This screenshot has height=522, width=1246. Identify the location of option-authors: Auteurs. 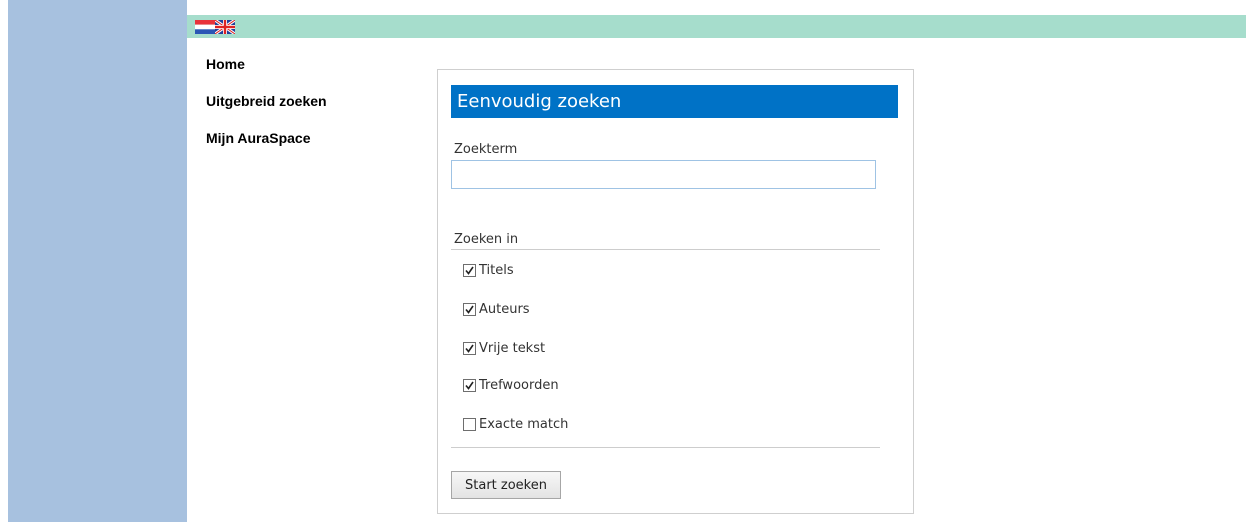
(496, 309).